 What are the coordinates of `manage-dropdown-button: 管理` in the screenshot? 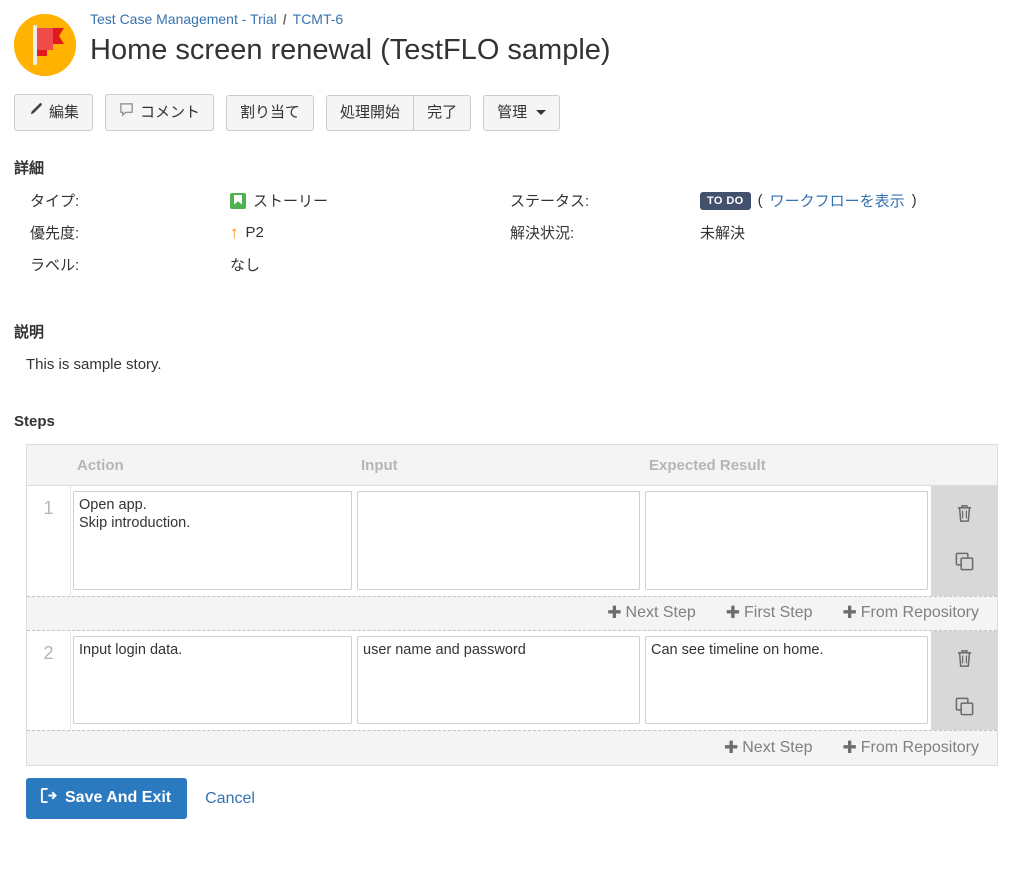 It's located at (522, 112).